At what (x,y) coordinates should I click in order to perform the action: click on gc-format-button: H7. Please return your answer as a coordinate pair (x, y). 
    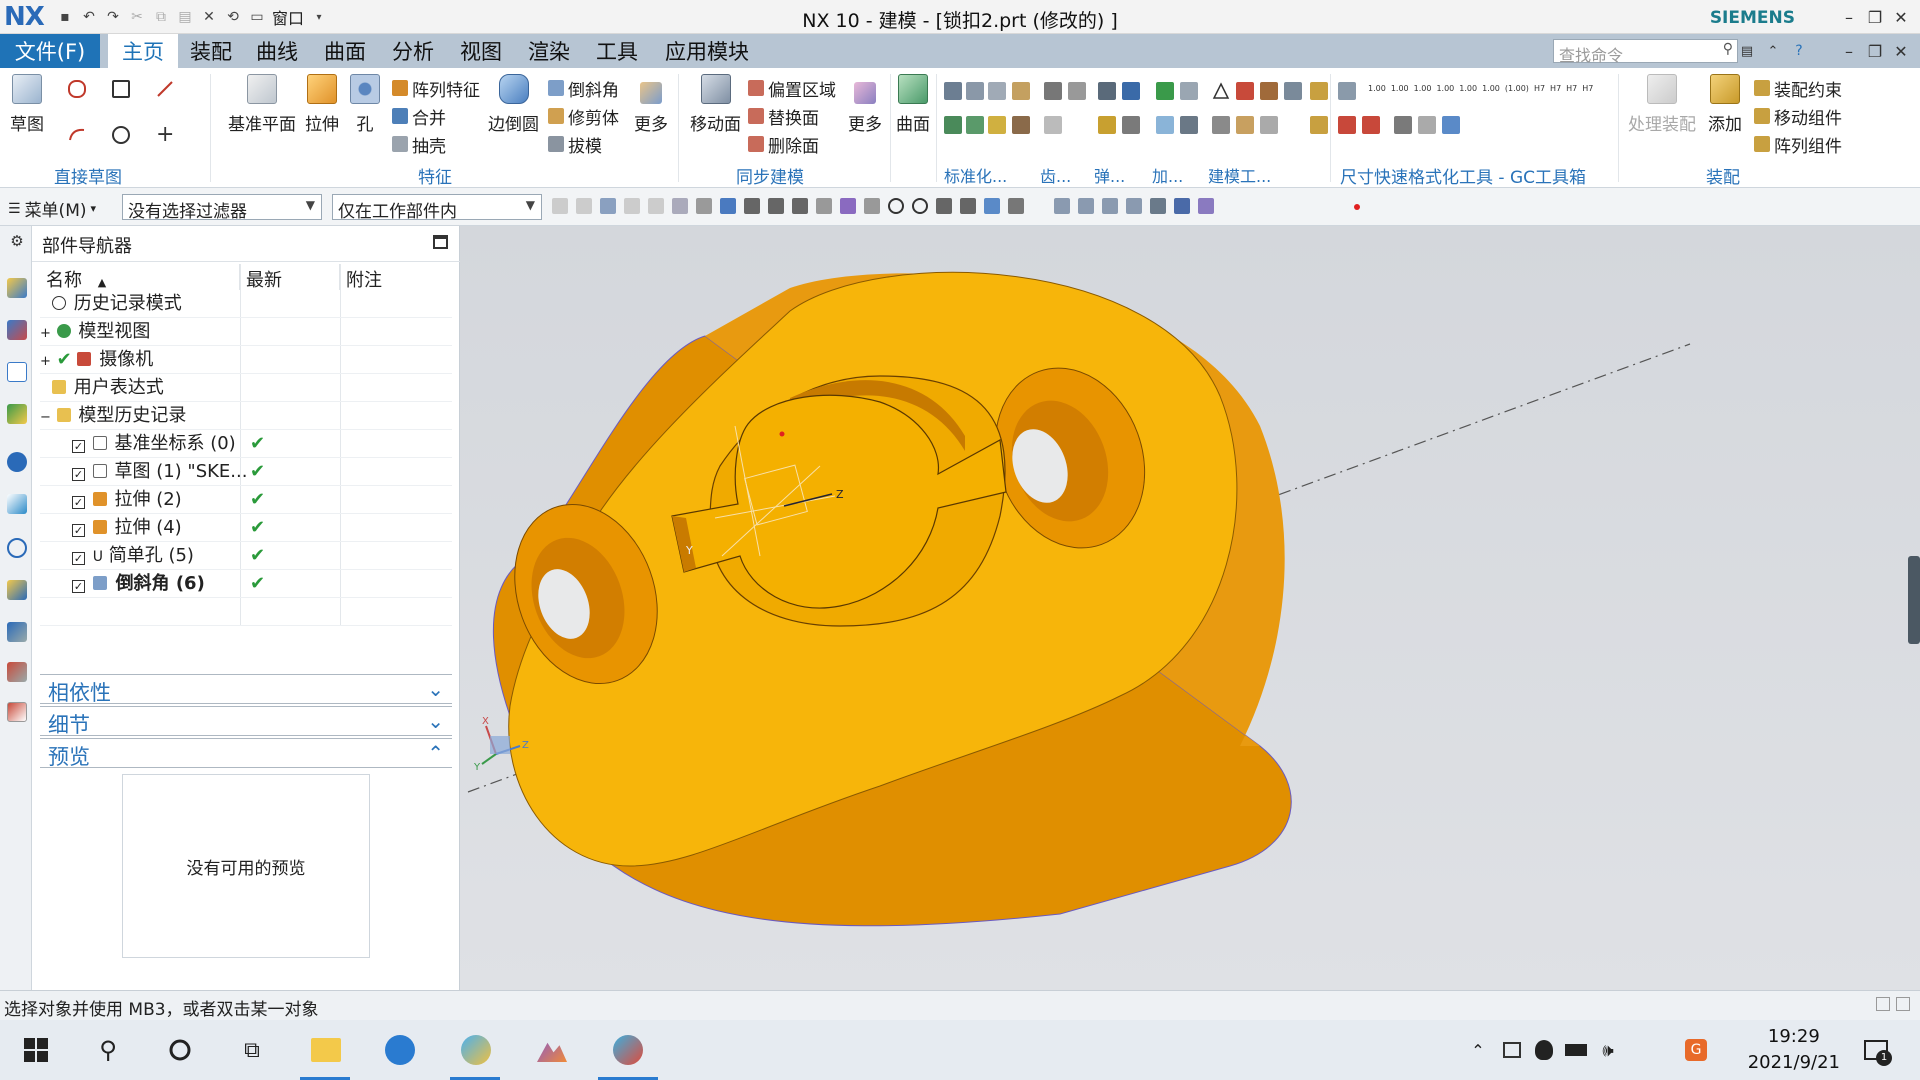
    Looking at the image, I should click on (1571, 88).